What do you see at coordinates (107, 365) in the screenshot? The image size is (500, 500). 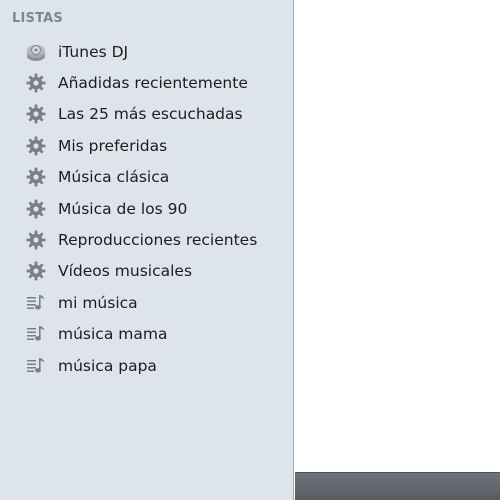 I see `sidebar-item-label: música papa` at bounding box center [107, 365].